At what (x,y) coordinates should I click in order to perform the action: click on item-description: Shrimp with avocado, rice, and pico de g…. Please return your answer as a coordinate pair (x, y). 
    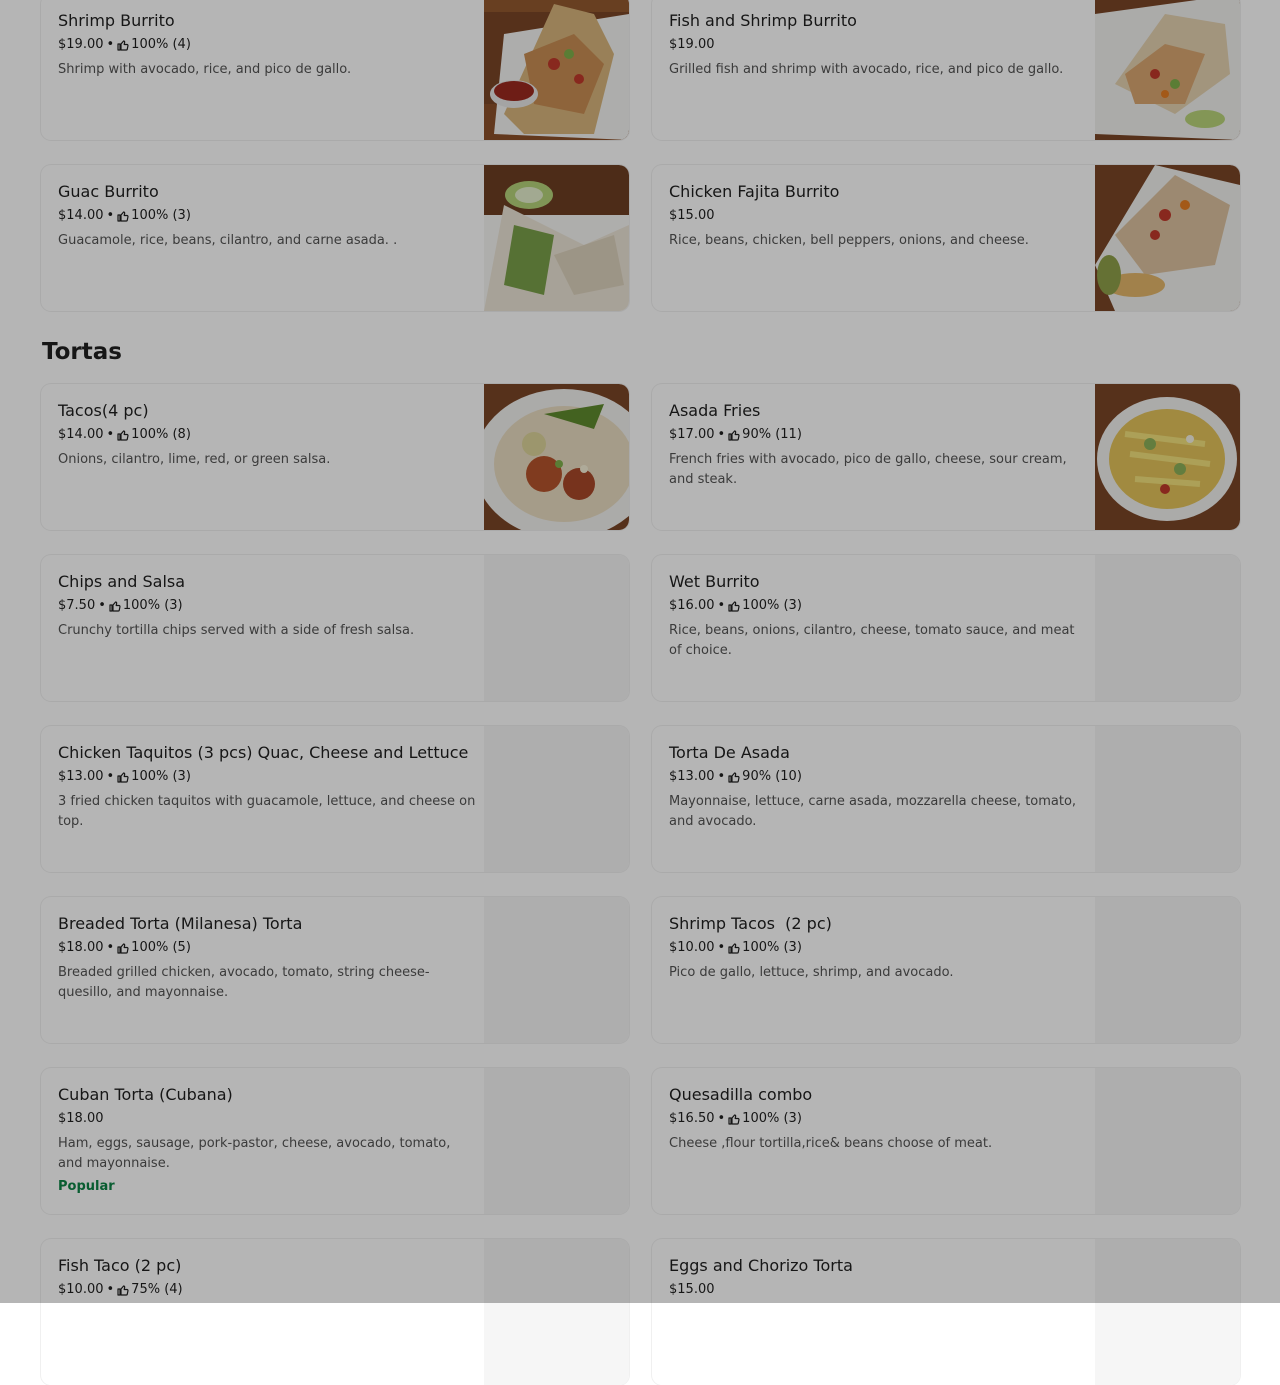
    Looking at the image, I should click on (205, 69).